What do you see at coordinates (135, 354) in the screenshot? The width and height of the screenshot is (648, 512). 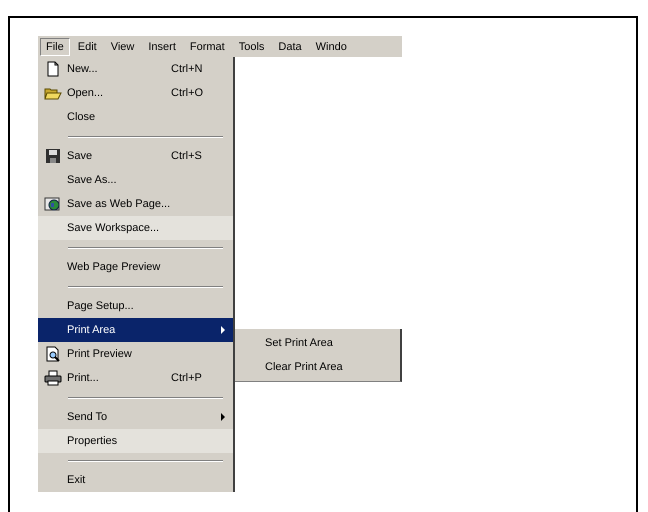 I see `menu-item: Print Preview` at bounding box center [135, 354].